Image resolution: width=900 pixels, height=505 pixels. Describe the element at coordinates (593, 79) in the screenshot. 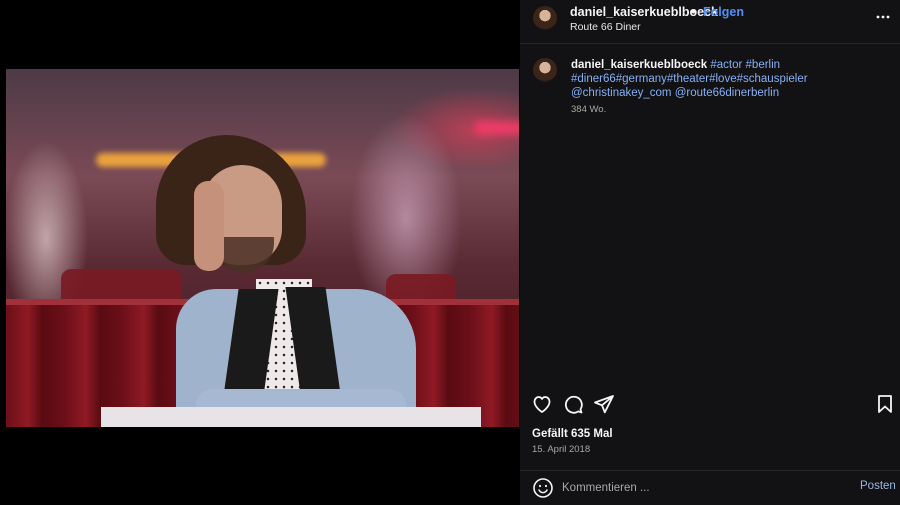

I see `hashtag-link: #diner66` at that location.